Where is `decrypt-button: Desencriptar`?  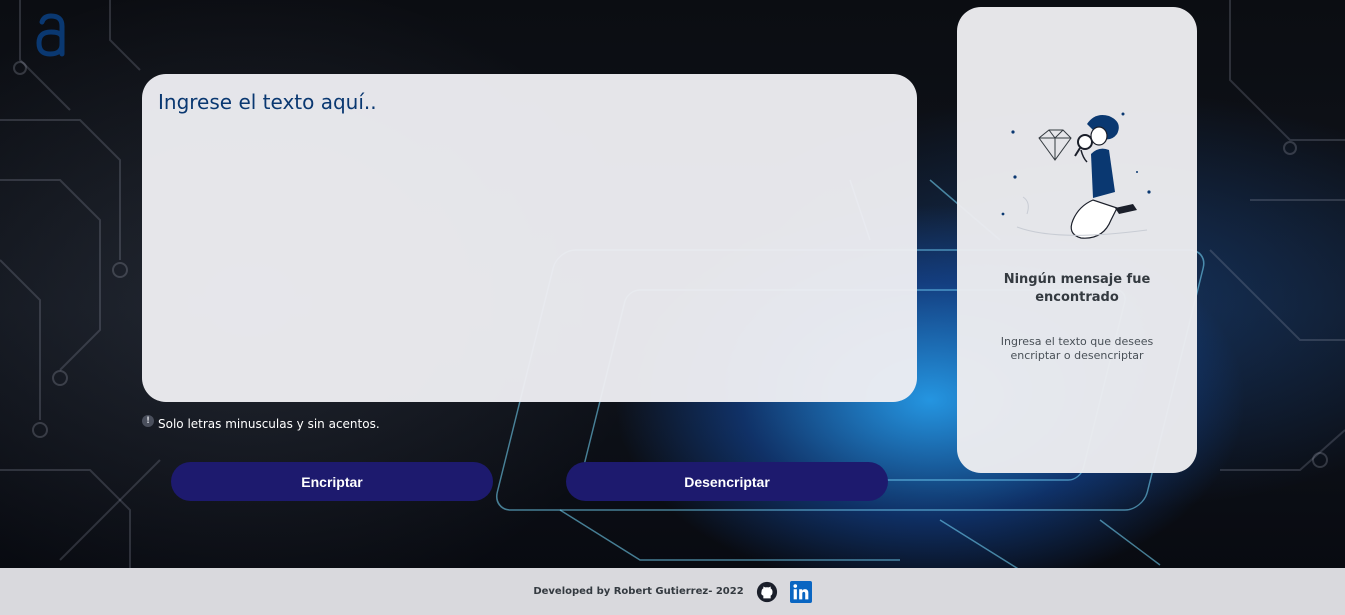 decrypt-button: Desencriptar is located at coordinates (727, 481).